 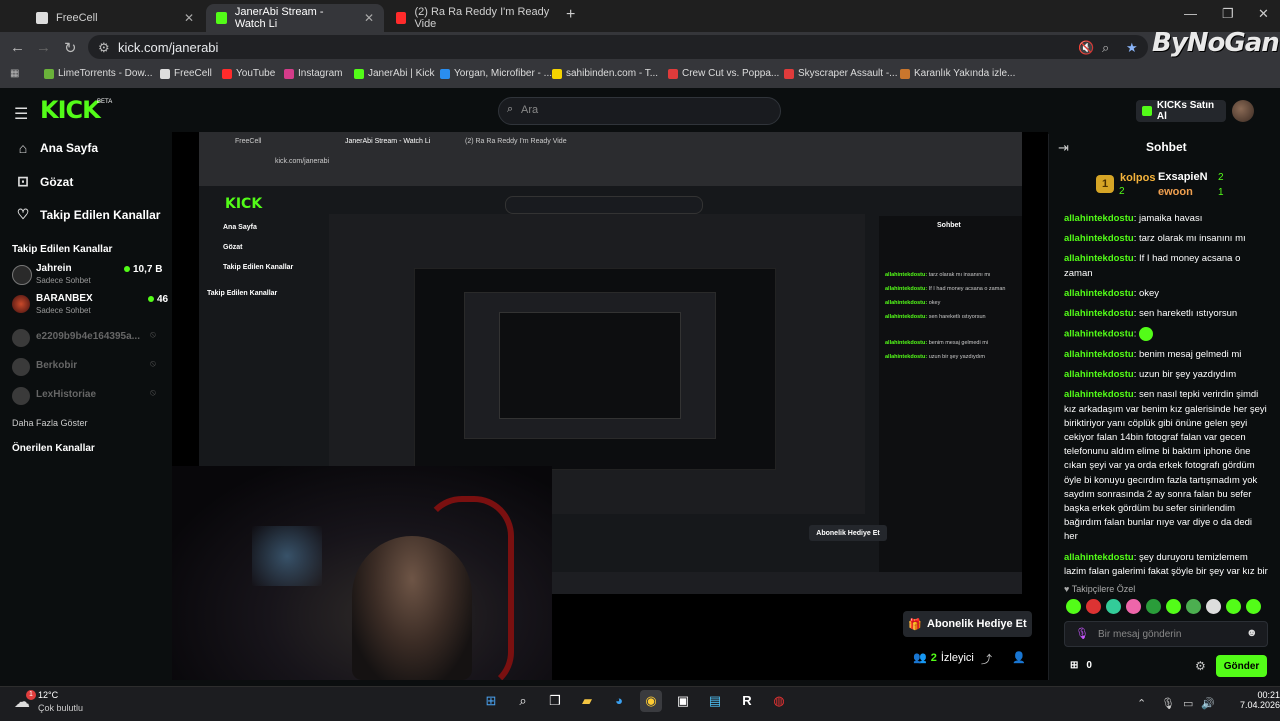 What do you see at coordinates (1241, 666) in the screenshot?
I see `send-button: Gönder` at bounding box center [1241, 666].